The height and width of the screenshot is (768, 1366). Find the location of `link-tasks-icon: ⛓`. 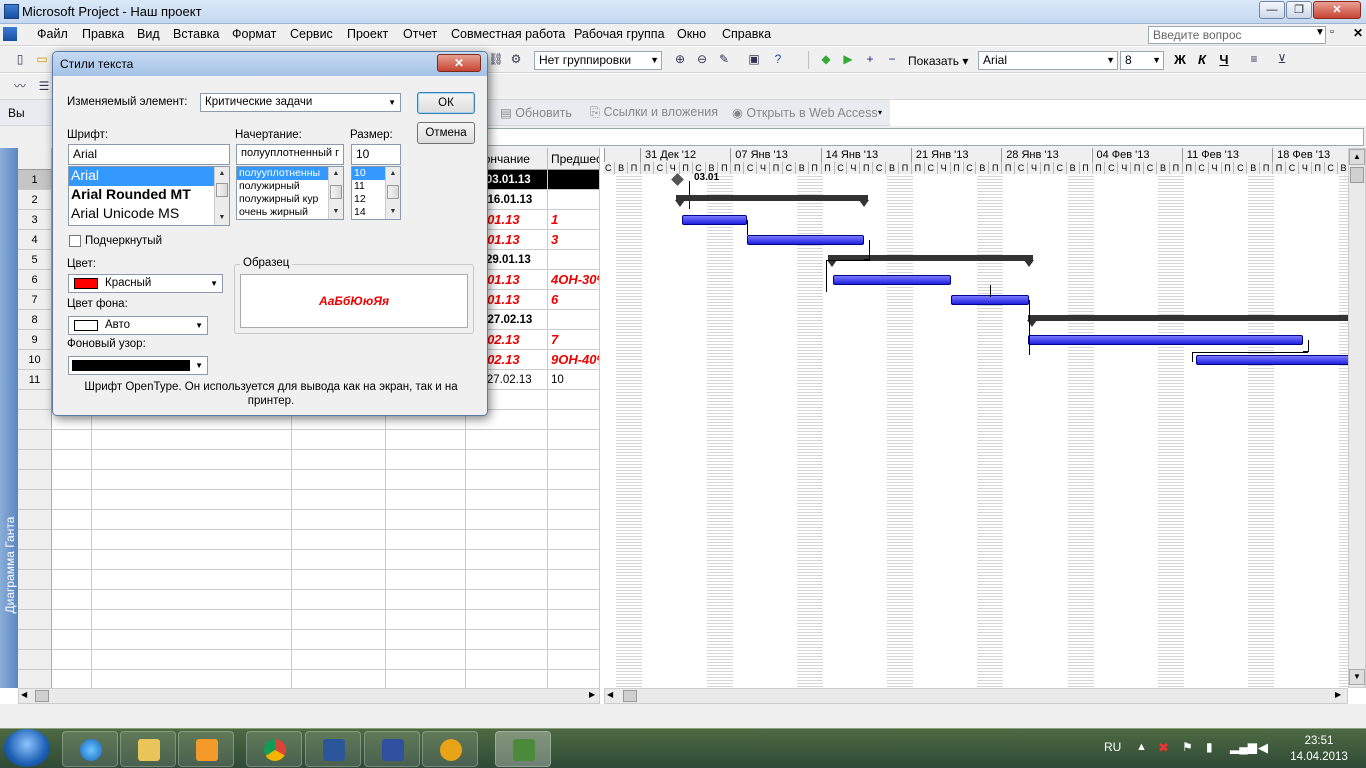

link-tasks-icon: ⛓ is located at coordinates (496, 59).